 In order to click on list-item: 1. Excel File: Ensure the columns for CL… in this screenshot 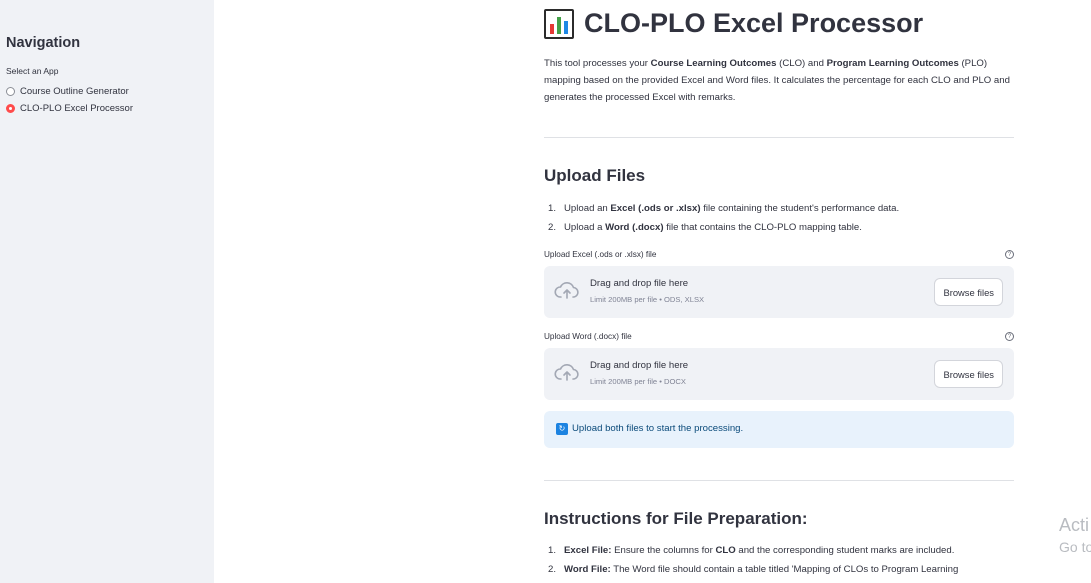, I will do `click(751, 550)`.